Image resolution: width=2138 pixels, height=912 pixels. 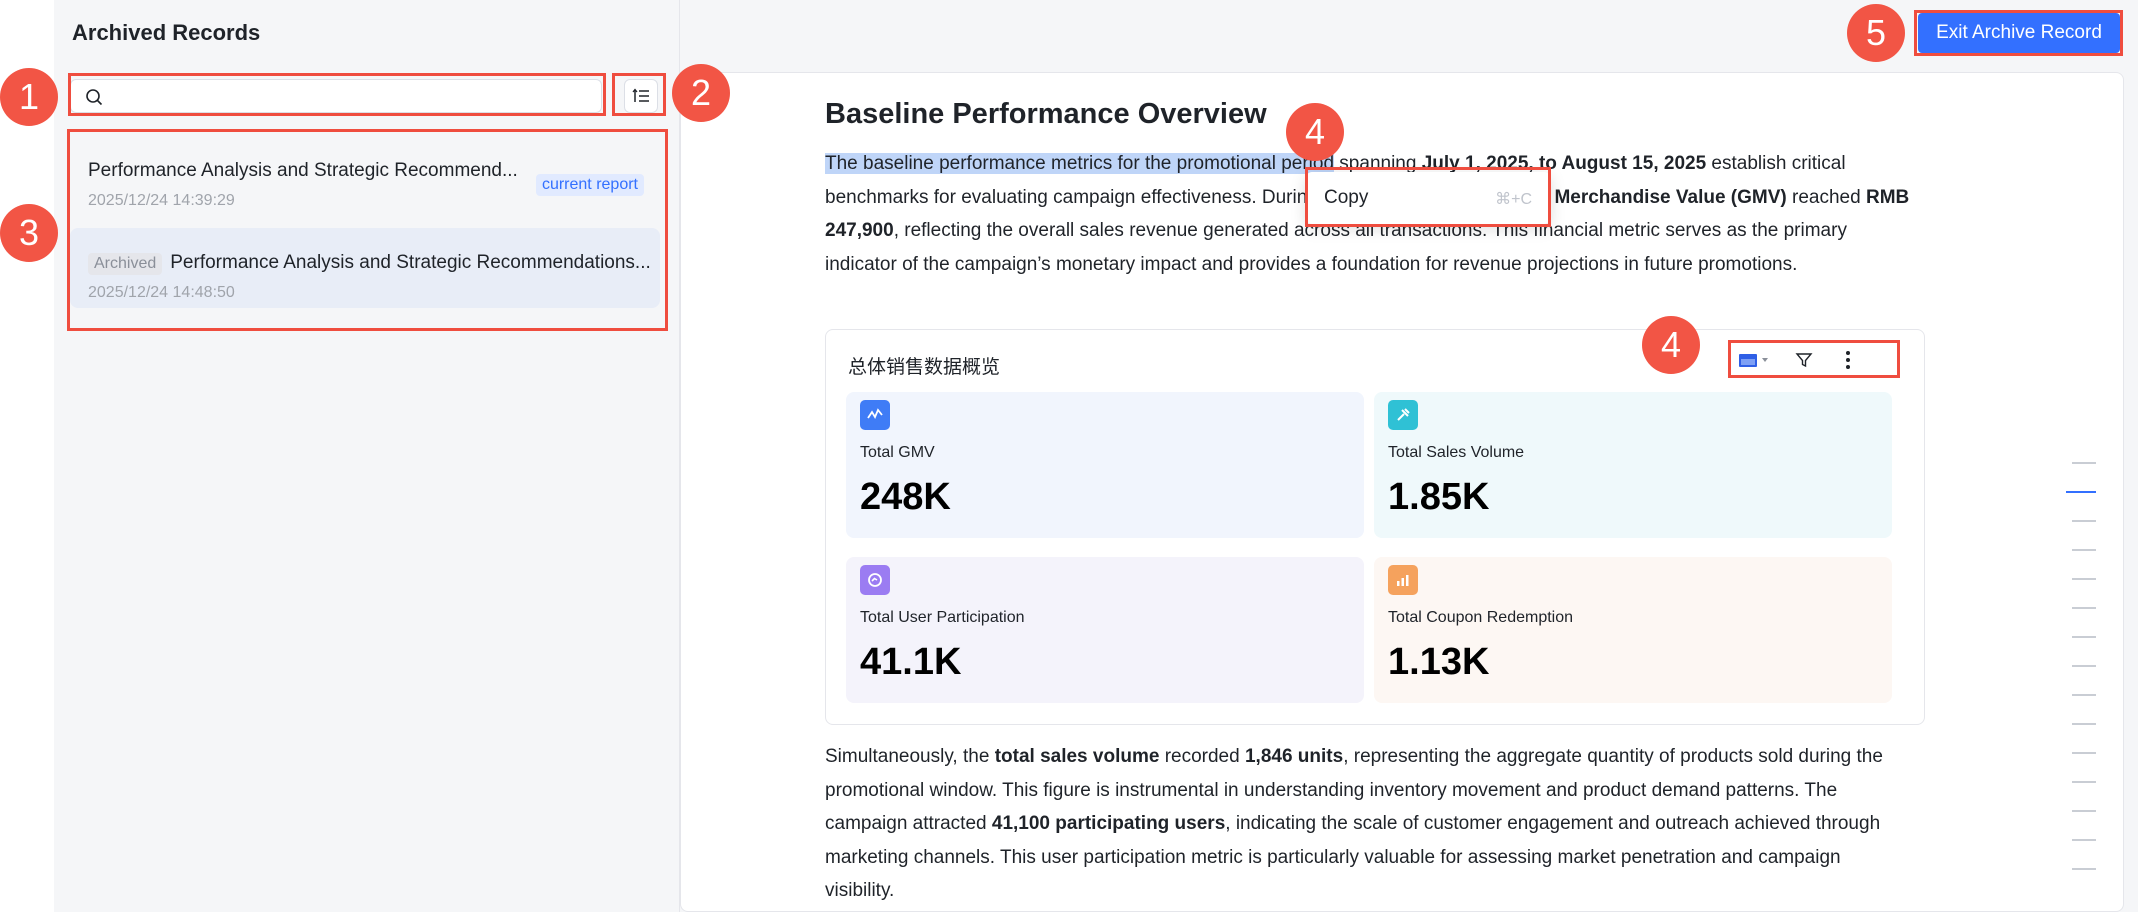 What do you see at coordinates (1315, 132) in the screenshot?
I see `annotation-badge-4-copy: 4` at bounding box center [1315, 132].